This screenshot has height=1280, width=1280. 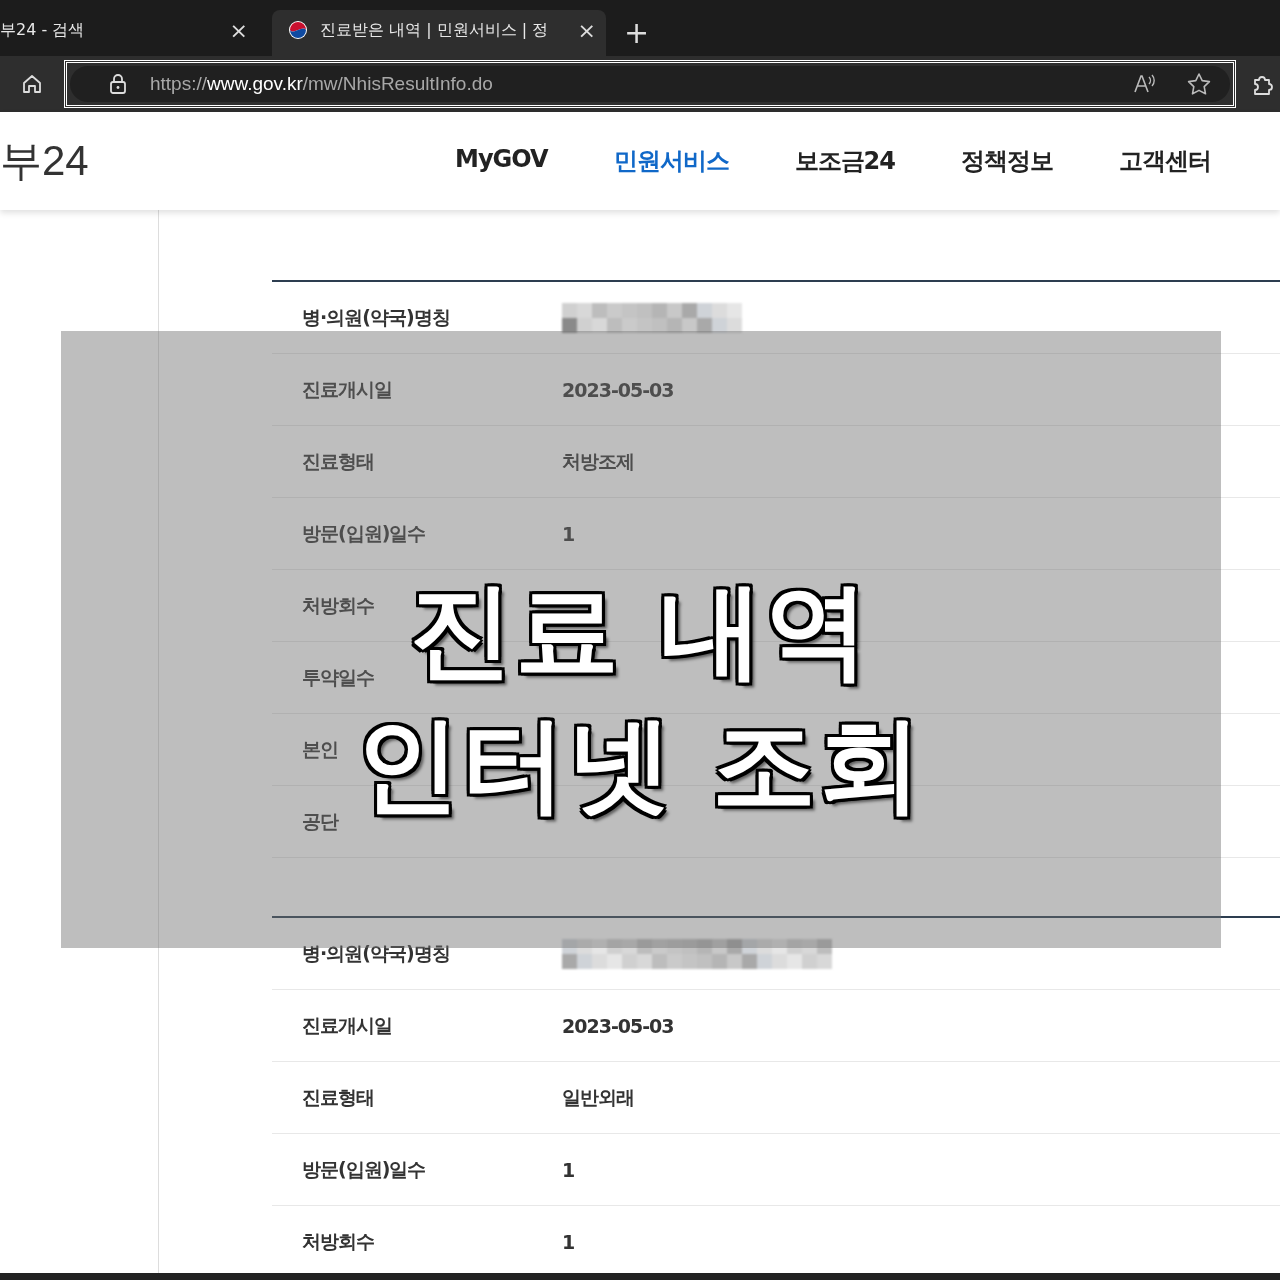 What do you see at coordinates (501, 161) in the screenshot?
I see `nav-link: MyGOV` at bounding box center [501, 161].